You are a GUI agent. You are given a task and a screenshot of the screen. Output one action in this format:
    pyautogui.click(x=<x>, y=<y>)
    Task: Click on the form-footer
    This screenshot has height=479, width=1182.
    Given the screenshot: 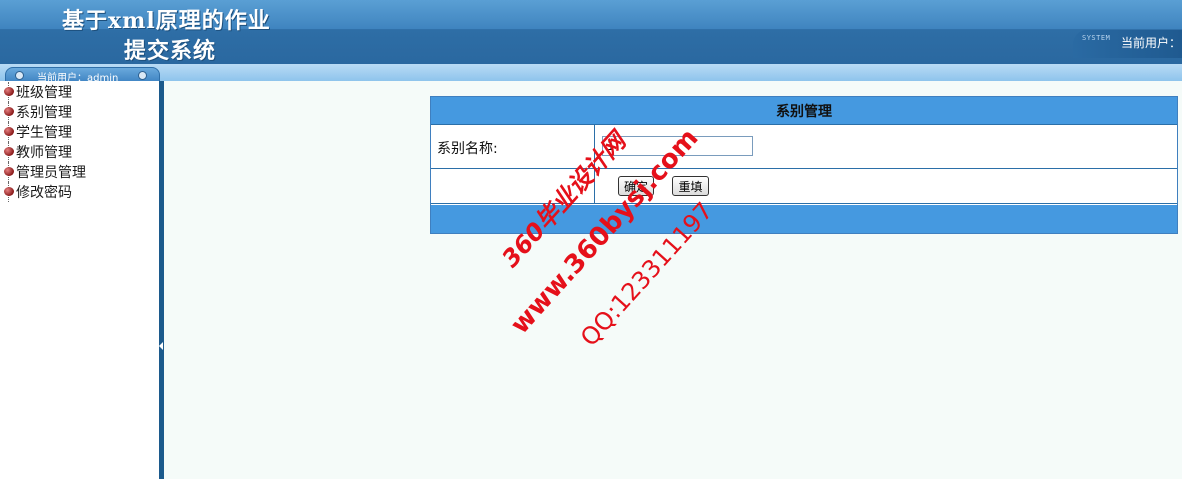 What is the action you would take?
    pyautogui.click(x=804, y=219)
    